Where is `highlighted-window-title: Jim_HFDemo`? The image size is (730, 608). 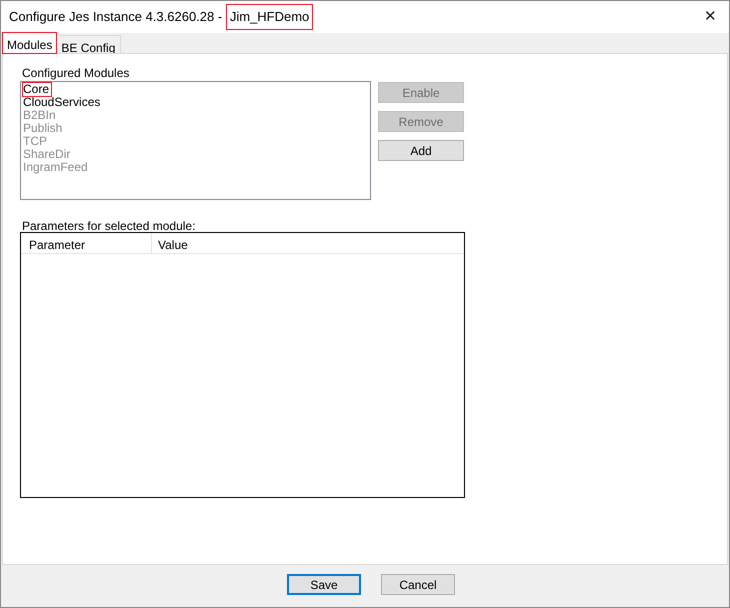
highlighted-window-title: Jim_HFDemo is located at coordinates (270, 17).